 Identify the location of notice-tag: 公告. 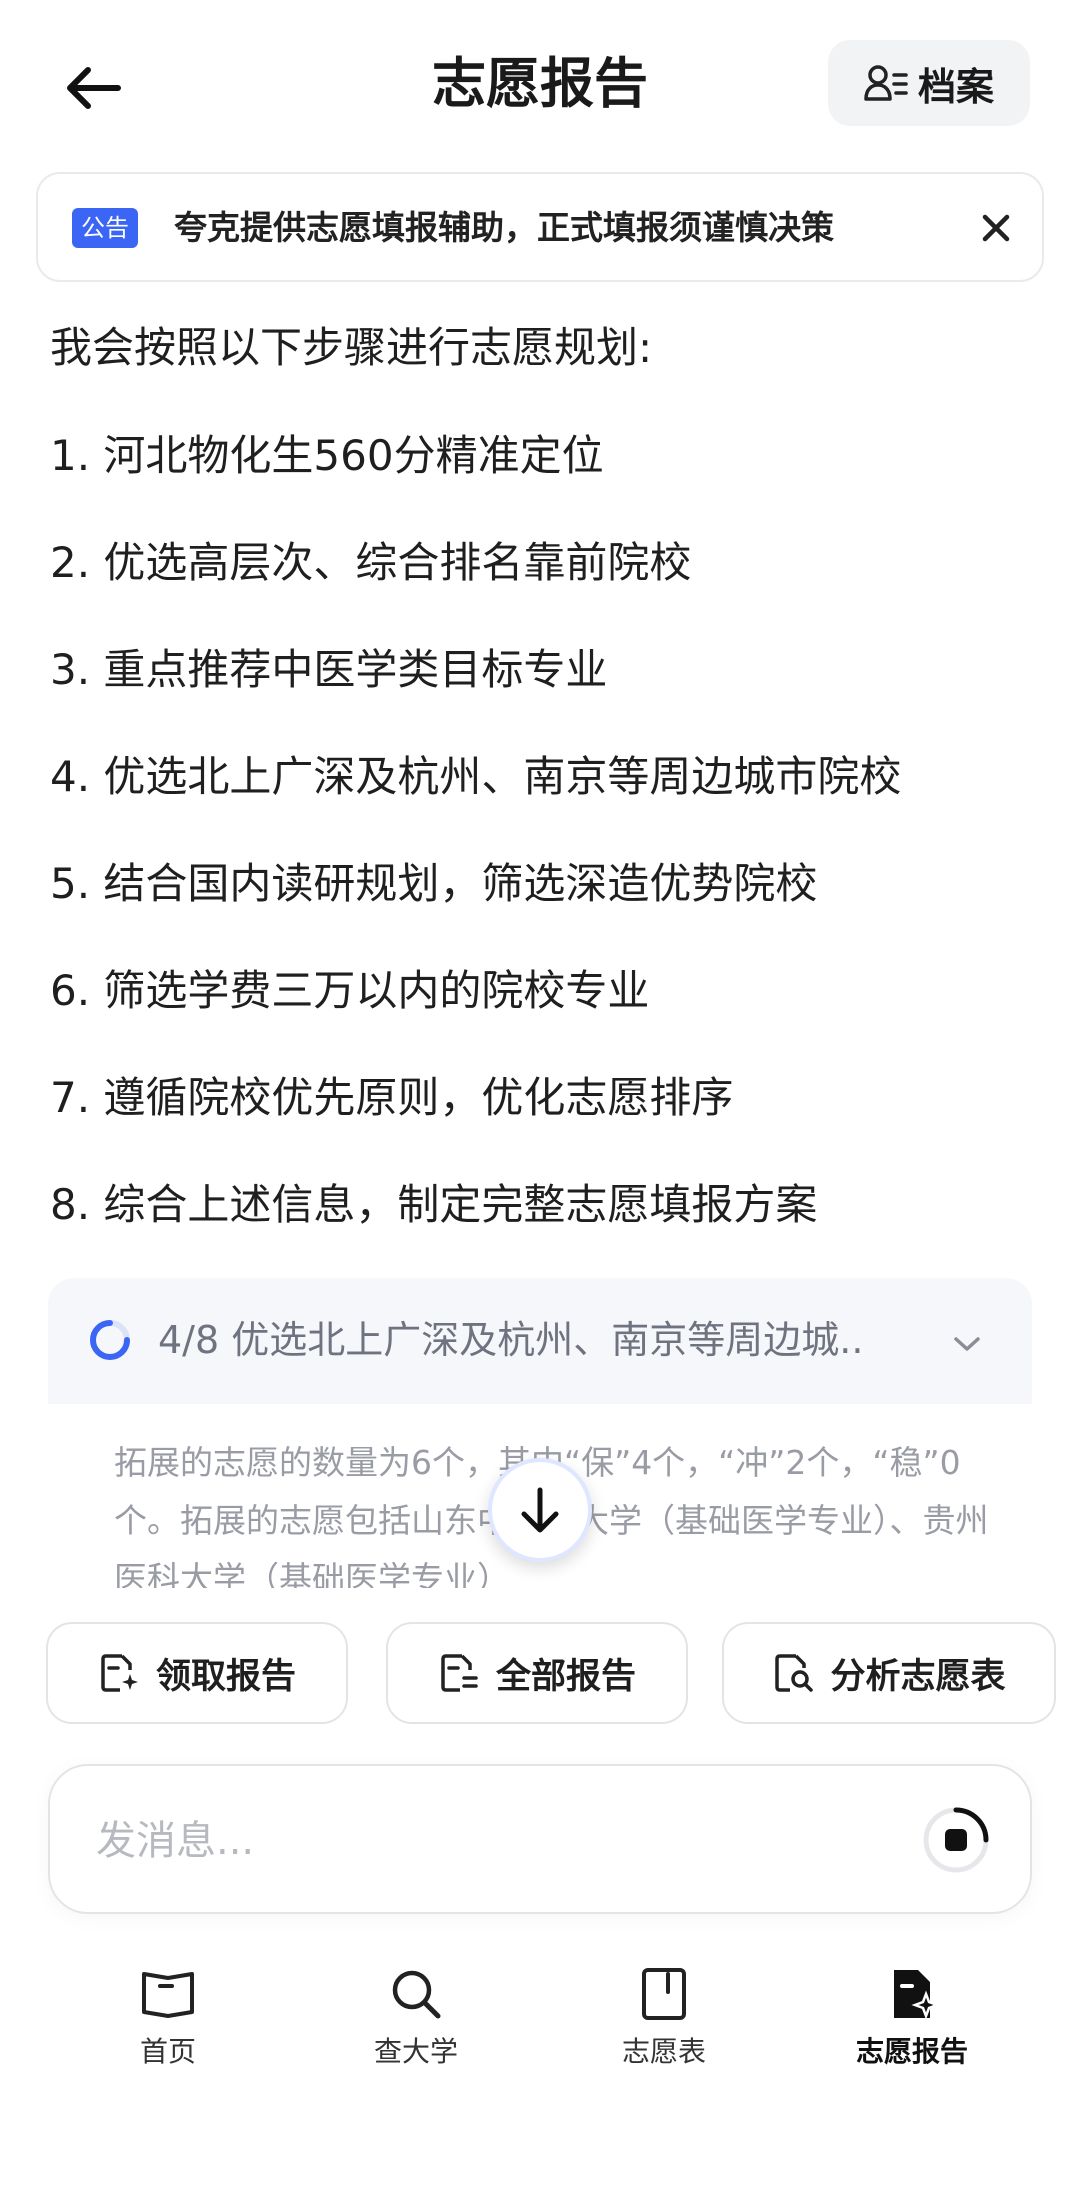
(105, 228).